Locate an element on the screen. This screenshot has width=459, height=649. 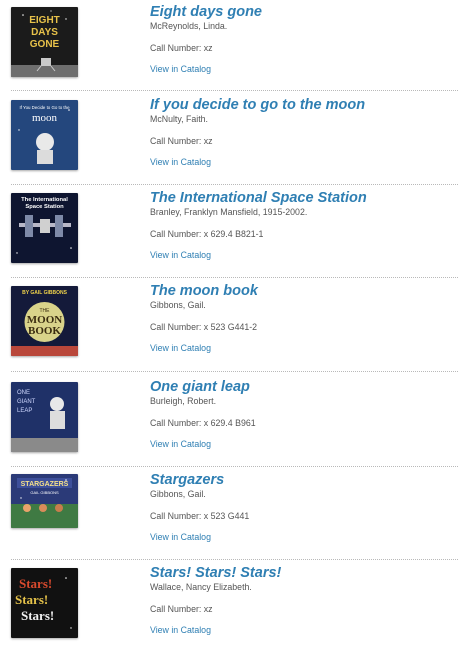
cover-art: If You Decide to Go to the moon is located at coordinates (44, 135).